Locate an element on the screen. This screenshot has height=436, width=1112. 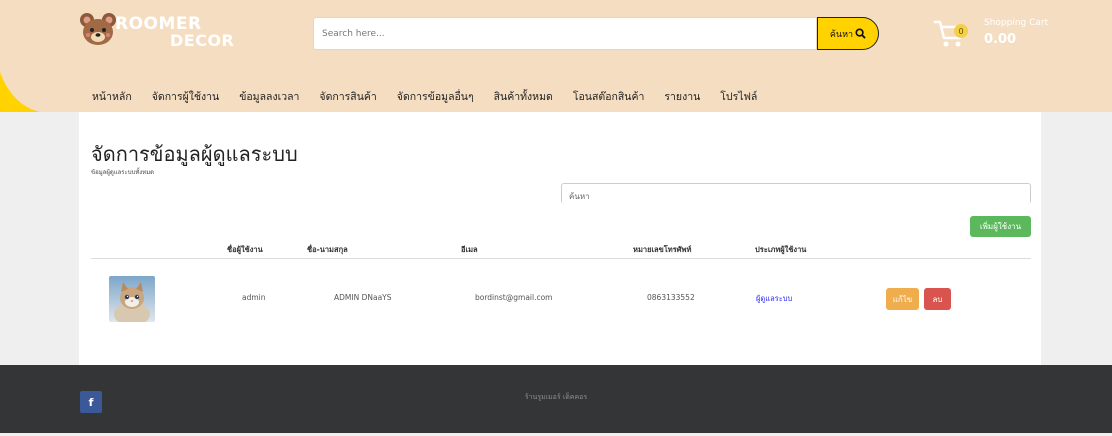
filter-input is located at coordinates (796, 196).